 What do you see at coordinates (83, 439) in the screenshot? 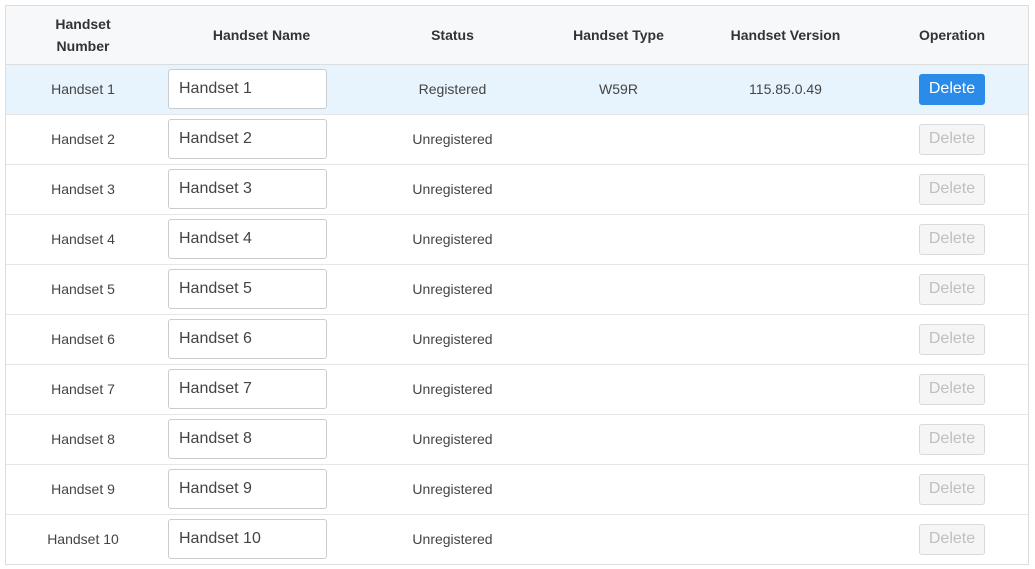
I see `handset-number-cell: Handset 8` at bounding box center [83, 439].